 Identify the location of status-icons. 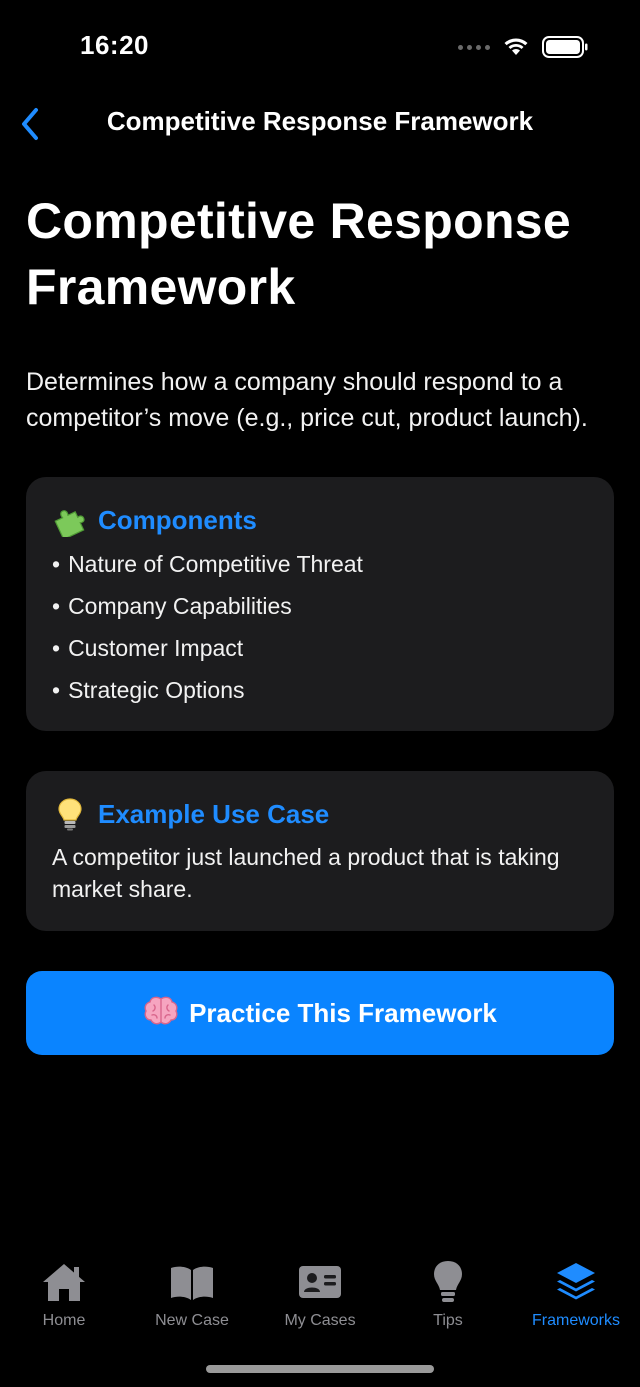
(523, 47).